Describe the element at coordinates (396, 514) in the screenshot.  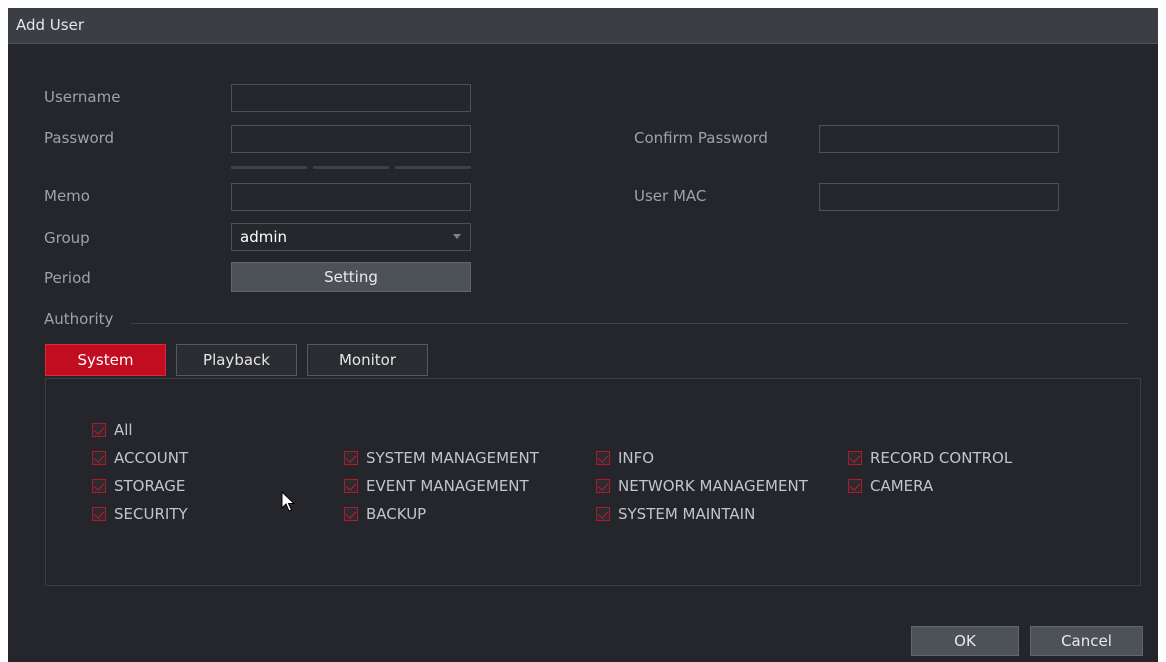
I see `permission-label: BACKUP` at that location.